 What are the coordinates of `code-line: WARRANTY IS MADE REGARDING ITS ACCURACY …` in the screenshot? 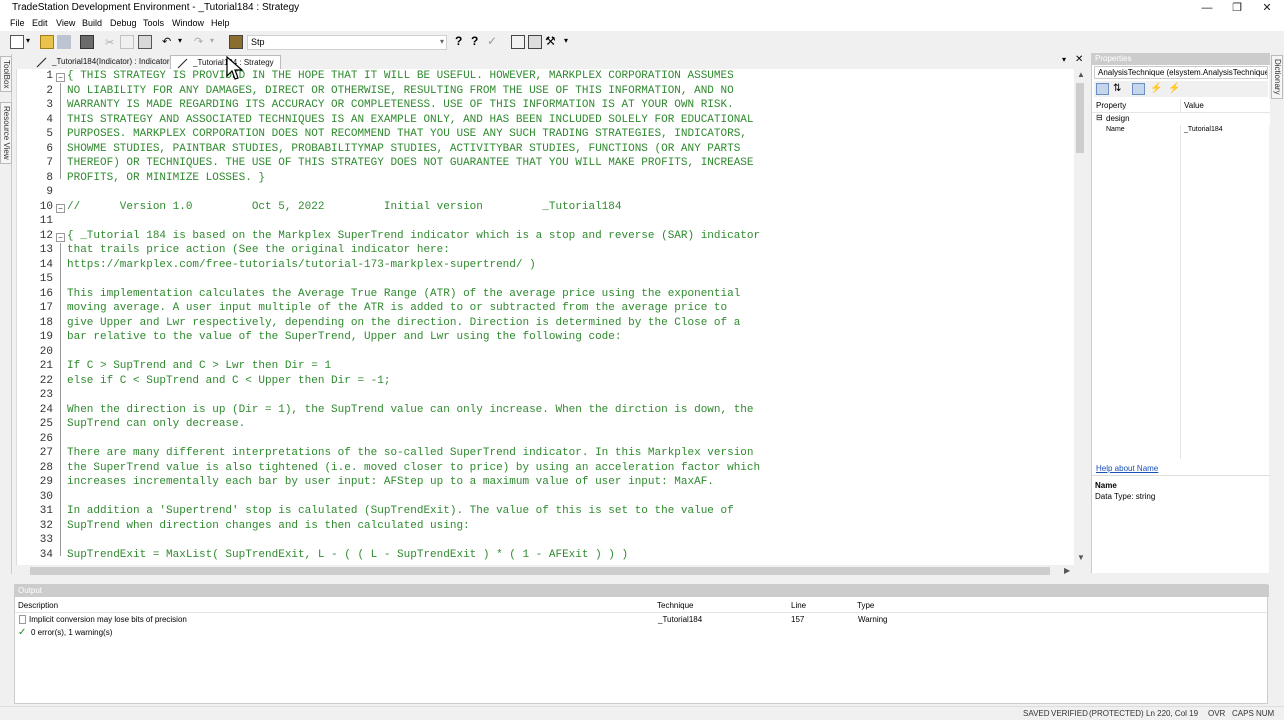 It's located at (400, 105).